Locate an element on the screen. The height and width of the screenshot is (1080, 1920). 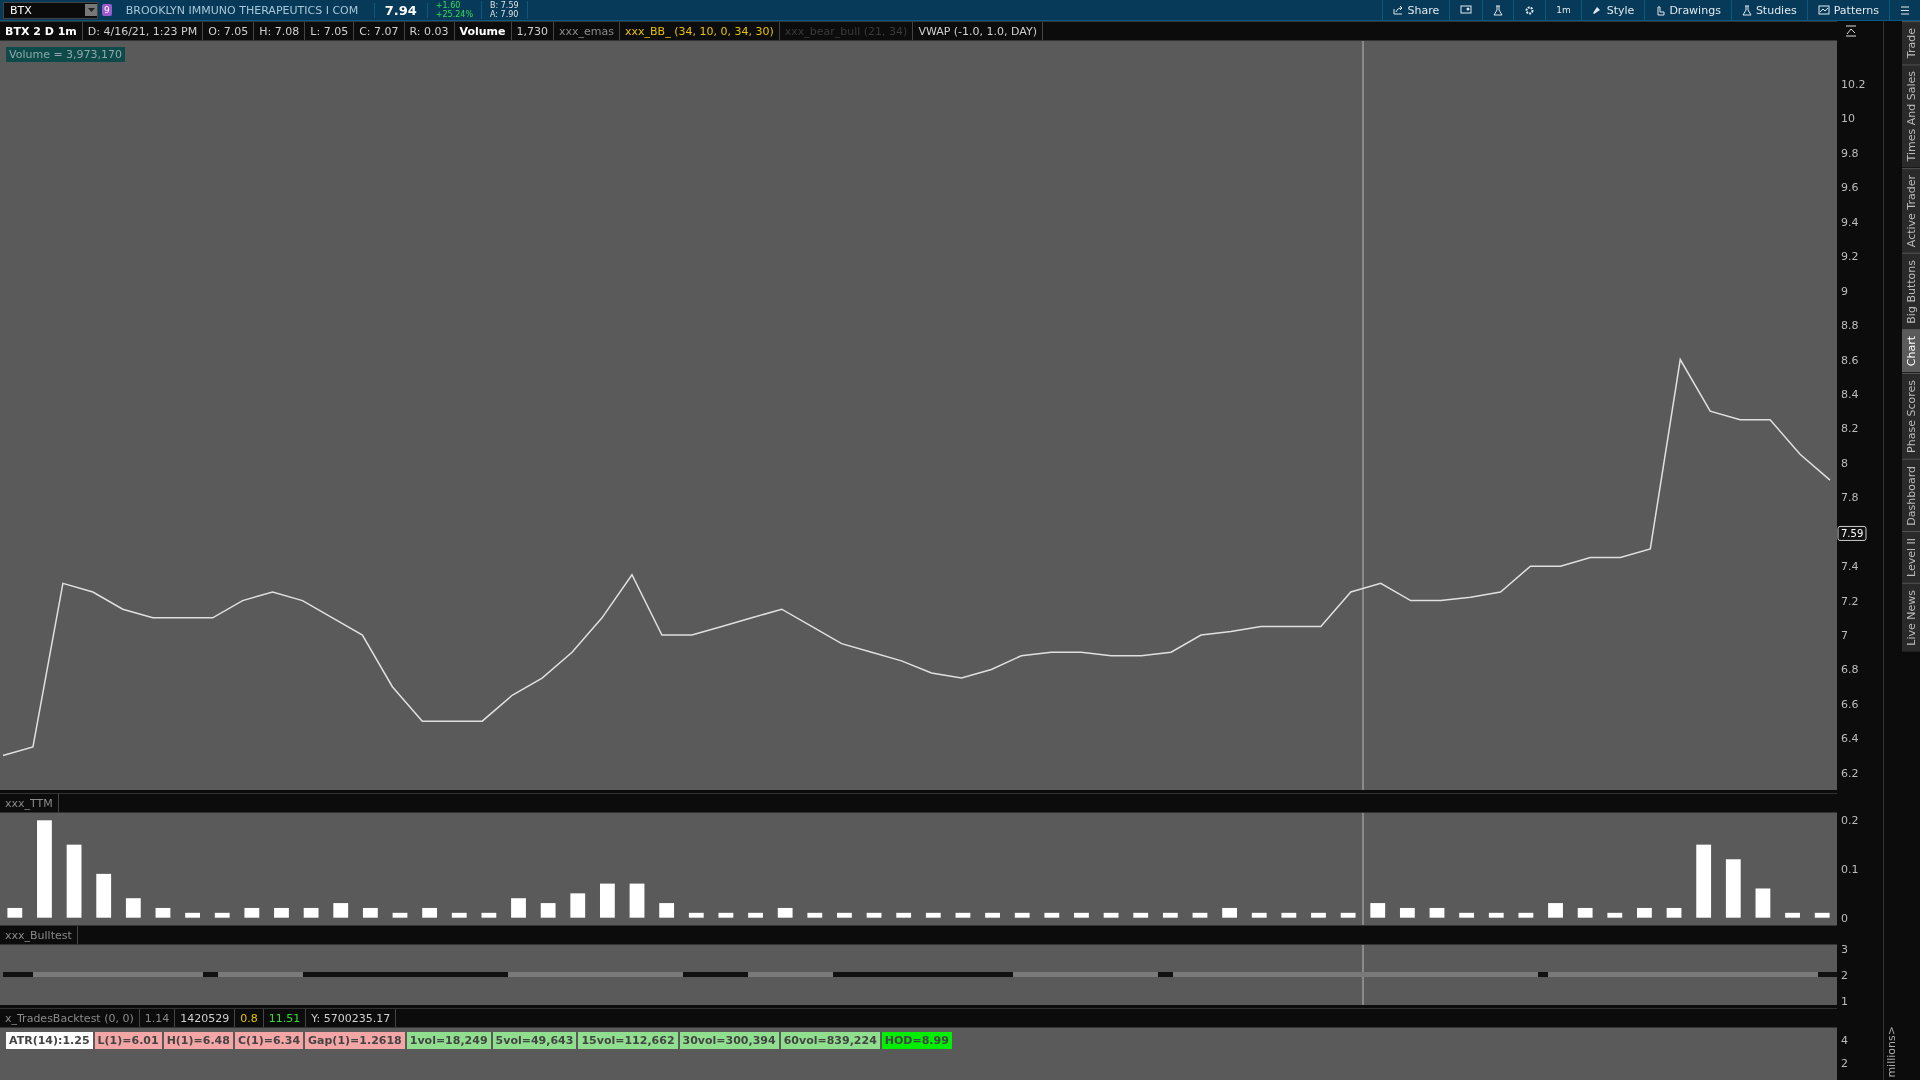
study-label: H: 7.08 is located at coordinates (280, 31).